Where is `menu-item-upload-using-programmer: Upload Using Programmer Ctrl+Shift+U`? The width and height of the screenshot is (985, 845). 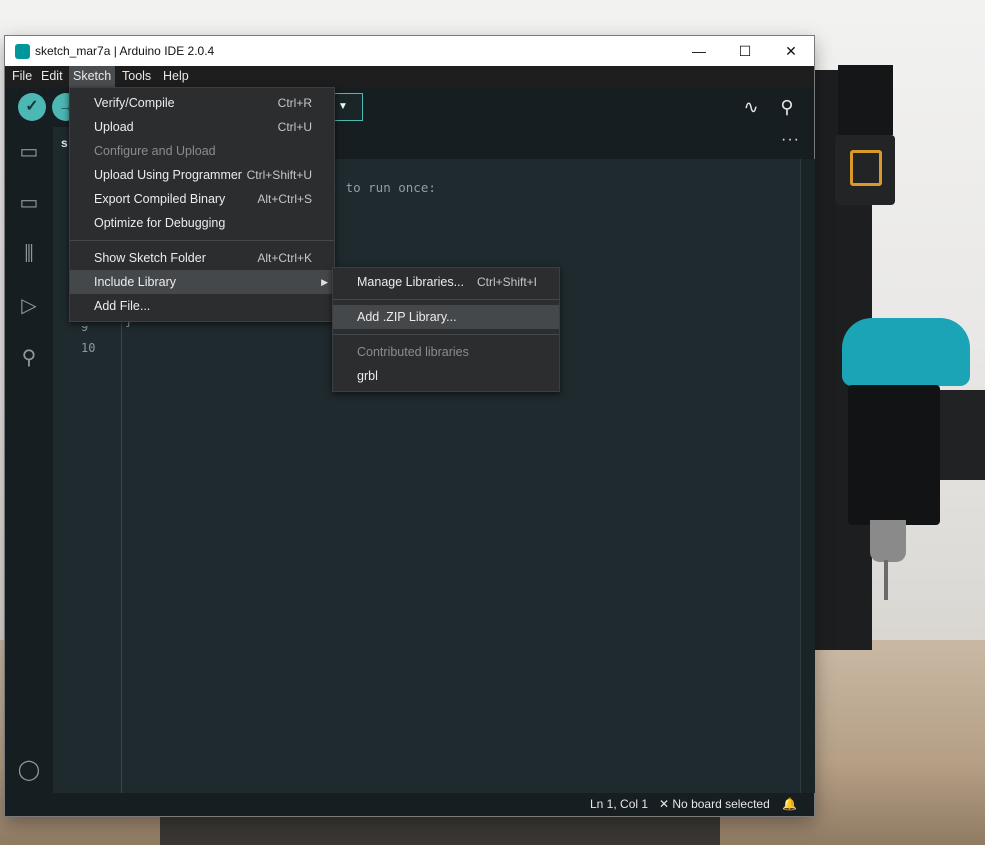 menu-item-upload-using-programmer: Upload Using Programmer Ctrl+Shift+U is located at coordinates (202, 175).